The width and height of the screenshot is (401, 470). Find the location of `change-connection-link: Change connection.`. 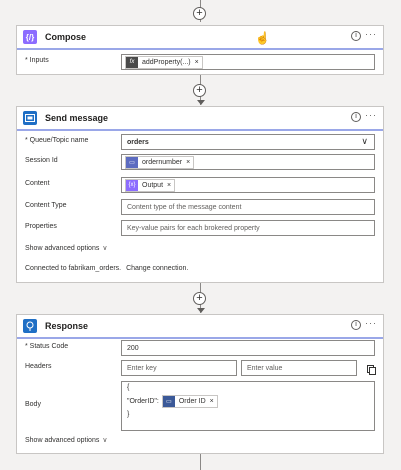

change-connection-link: Change connection. is located at coordinates (157, 268).